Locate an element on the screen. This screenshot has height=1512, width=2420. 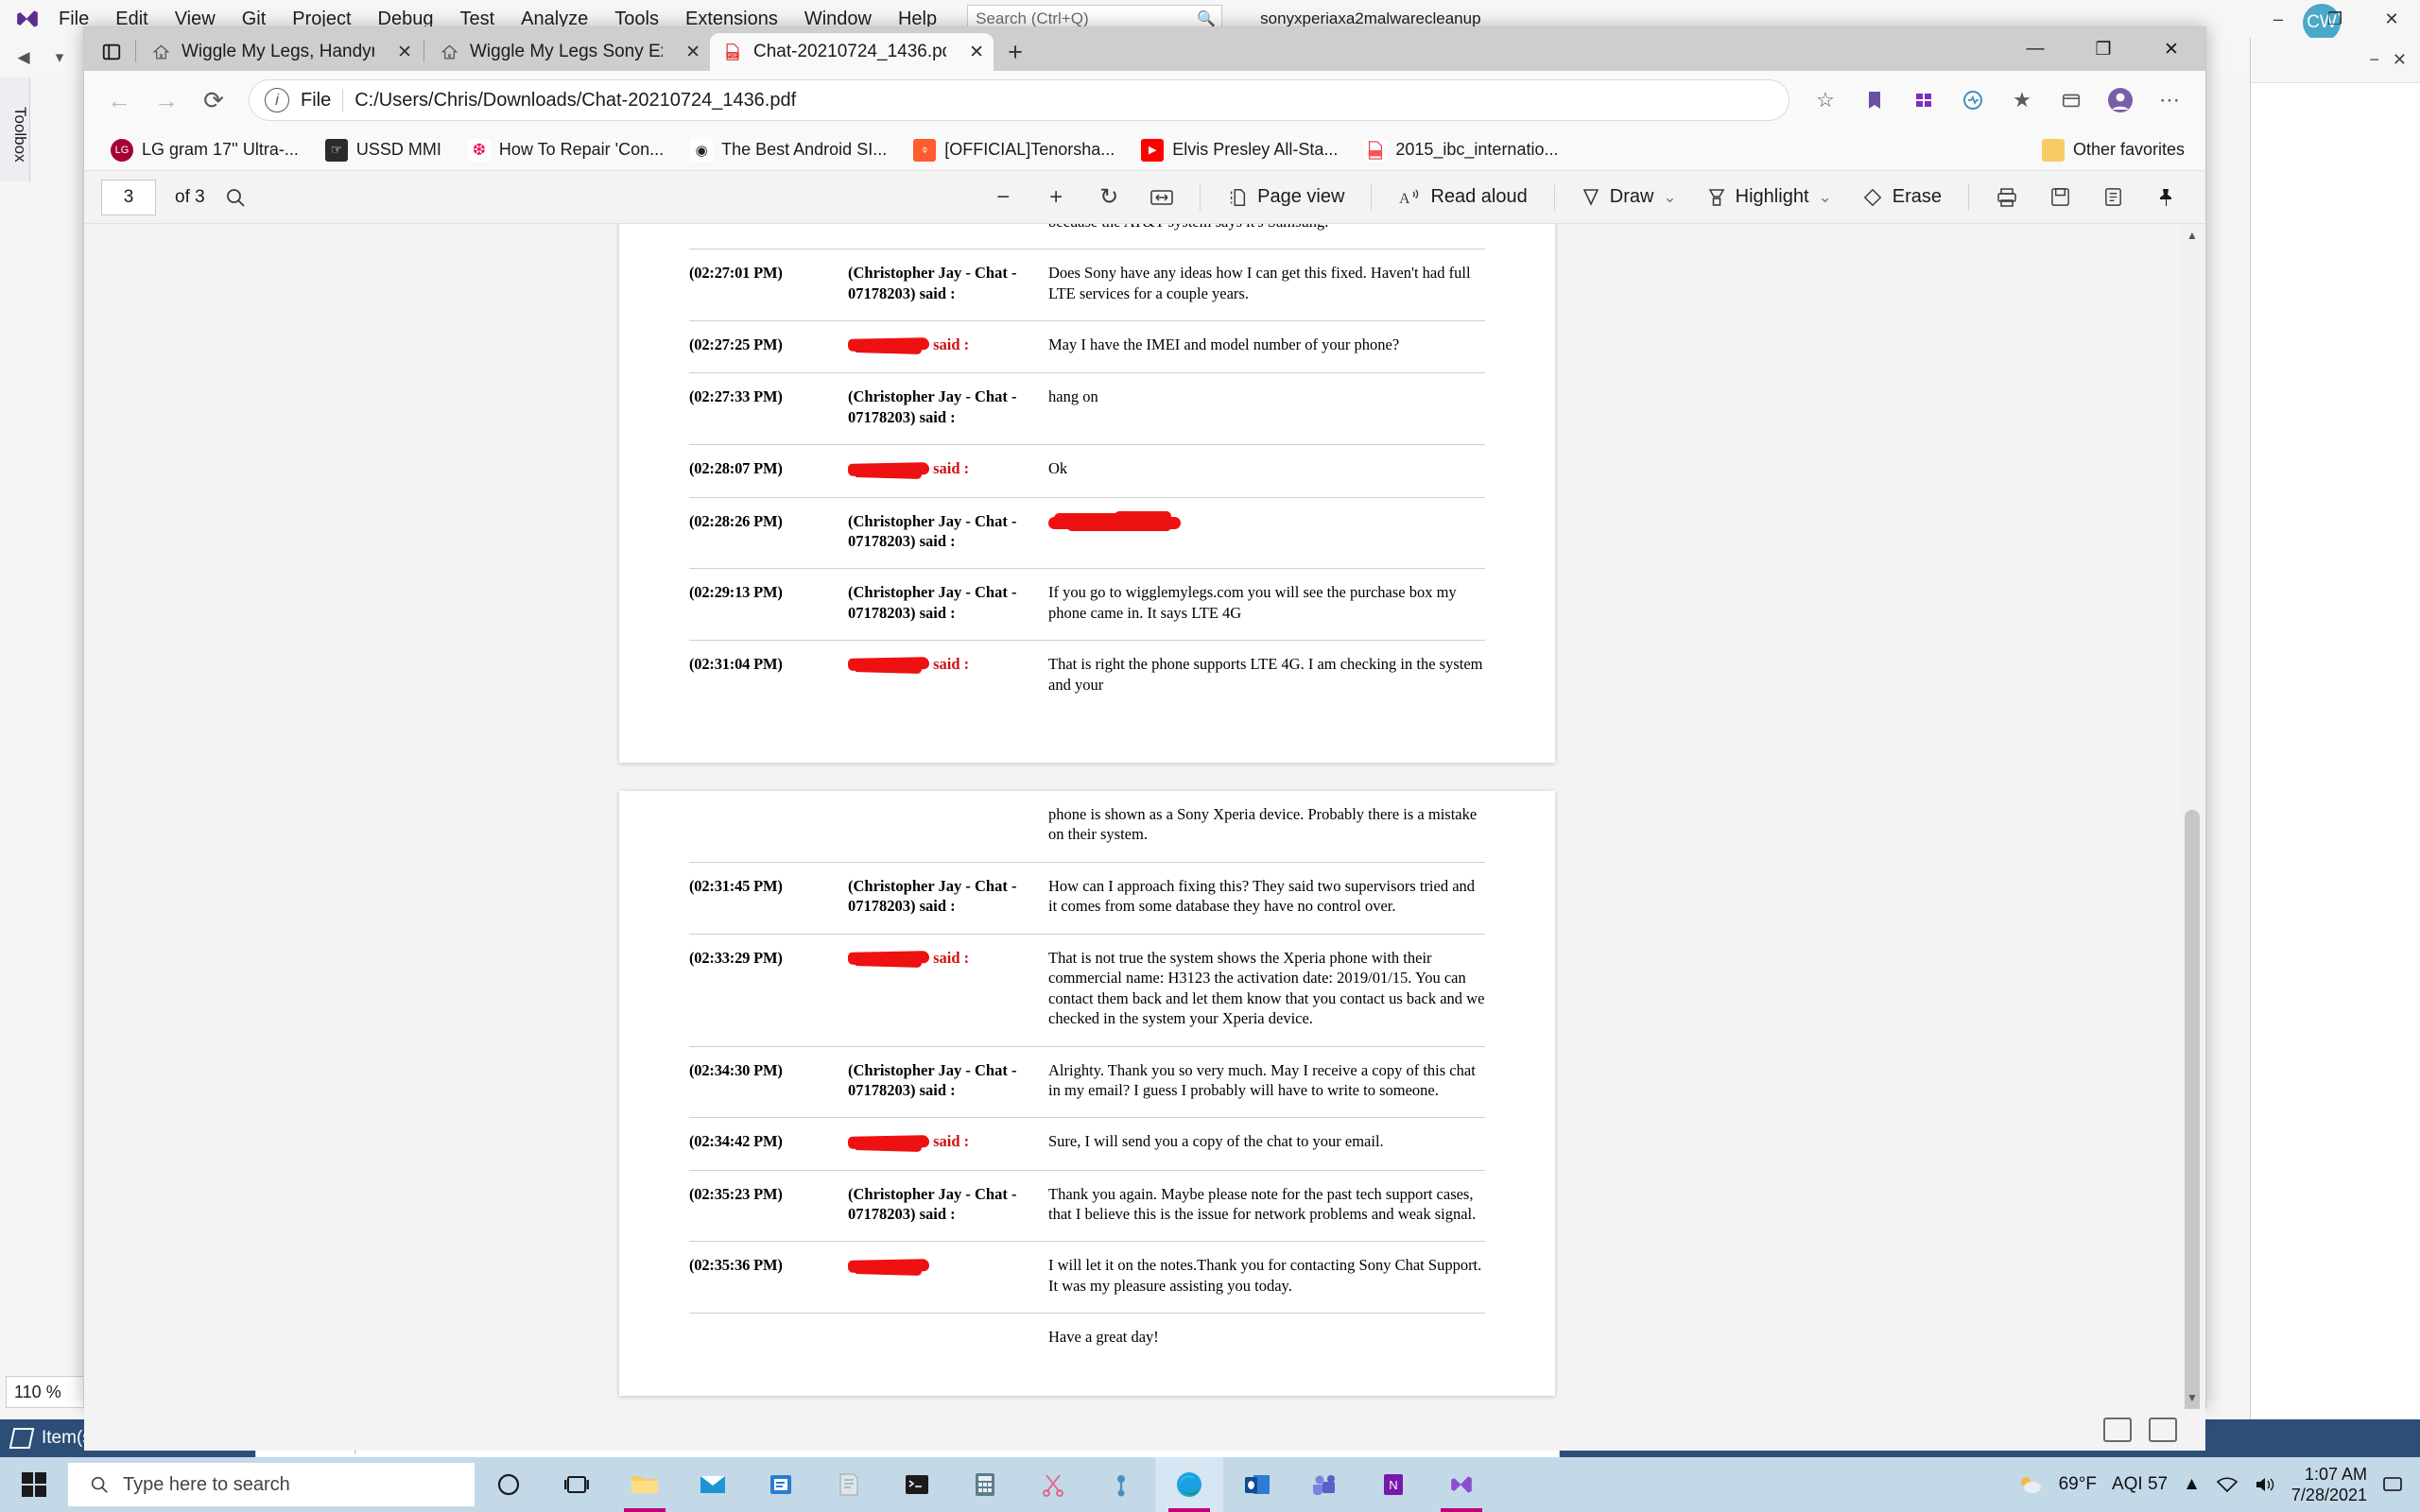
page-fit-icon is located at coordinates (2163, 1430).